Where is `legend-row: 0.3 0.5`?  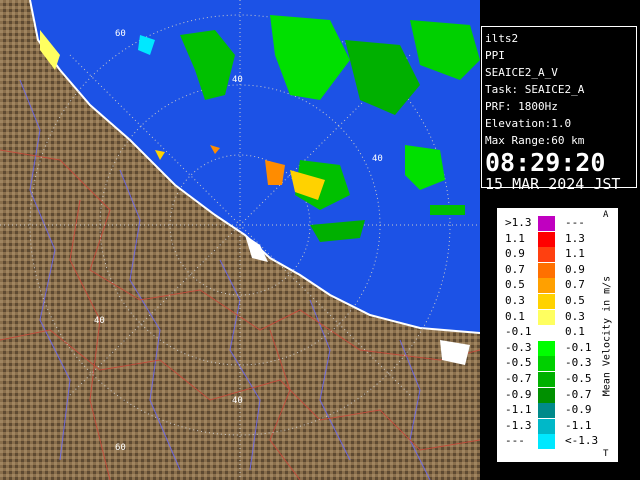 legend-row: 0.3 0.5 is located at coordinates (547, 301).